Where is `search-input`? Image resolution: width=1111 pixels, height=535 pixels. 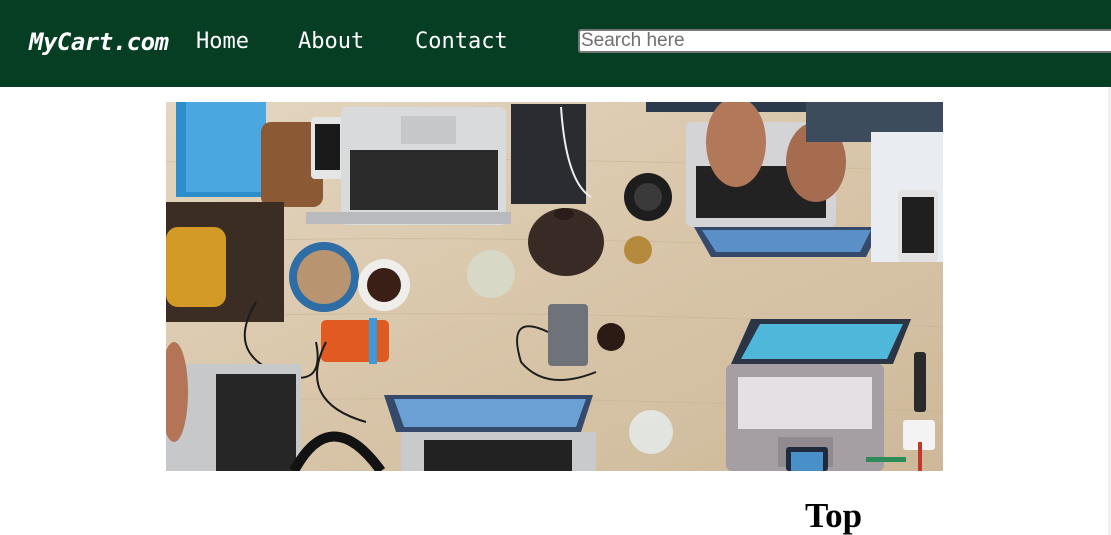 search-input is located at coordinates (844, 41).